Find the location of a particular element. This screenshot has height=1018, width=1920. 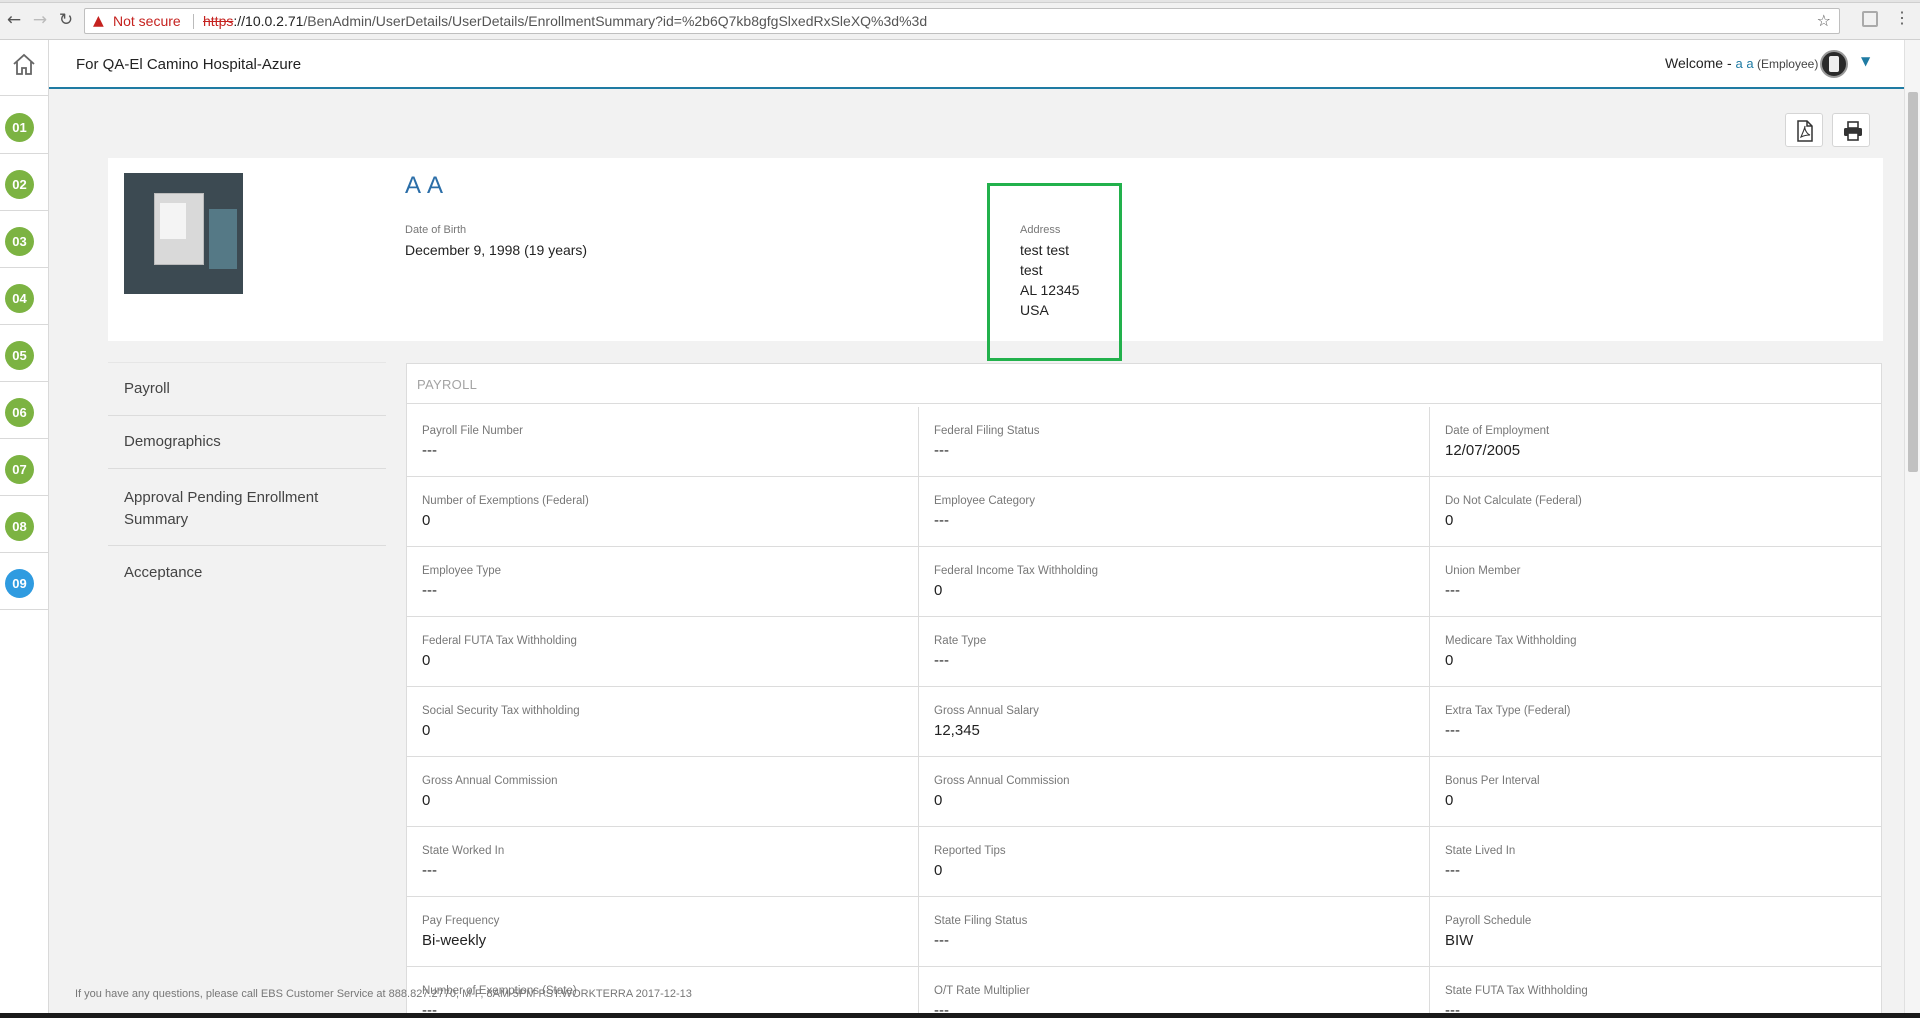

field-label: Number of Exemptions (Federal) is located at coordinates (505, 501).